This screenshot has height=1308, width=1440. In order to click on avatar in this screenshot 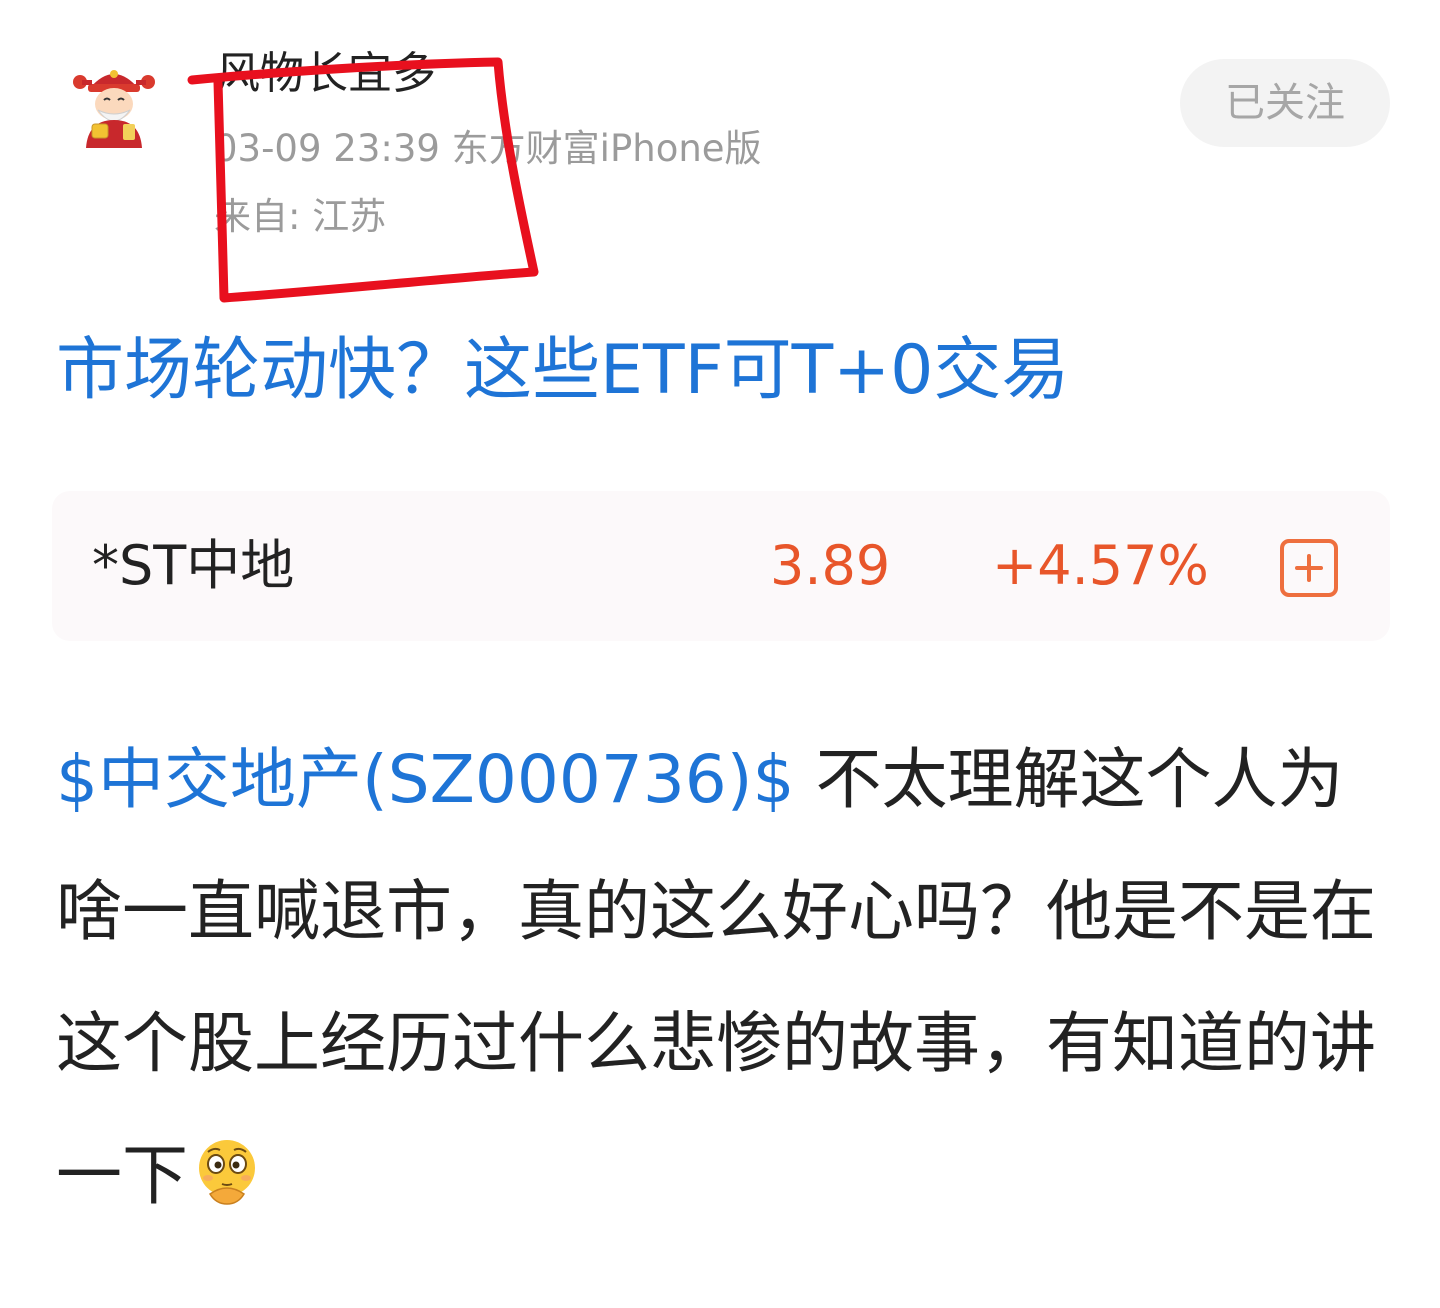, I will do `click(114, 104)`.